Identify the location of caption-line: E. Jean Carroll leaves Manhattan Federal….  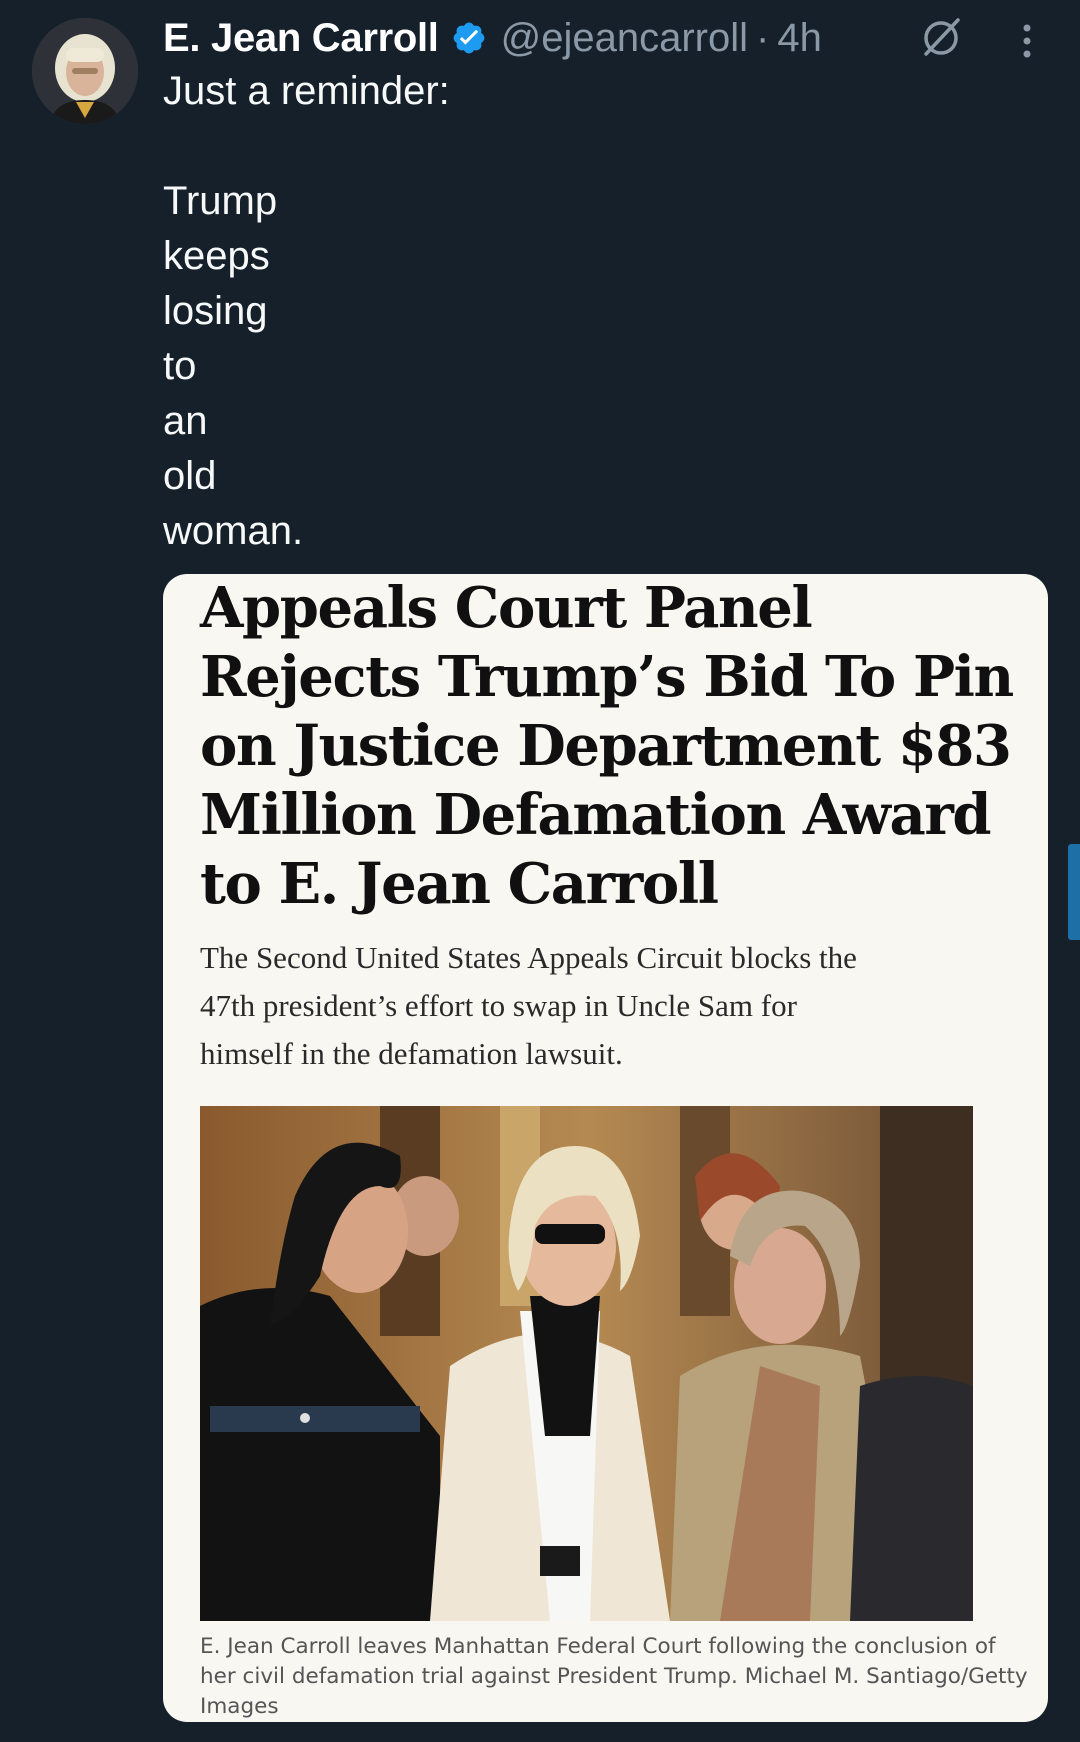
(598, 1646).